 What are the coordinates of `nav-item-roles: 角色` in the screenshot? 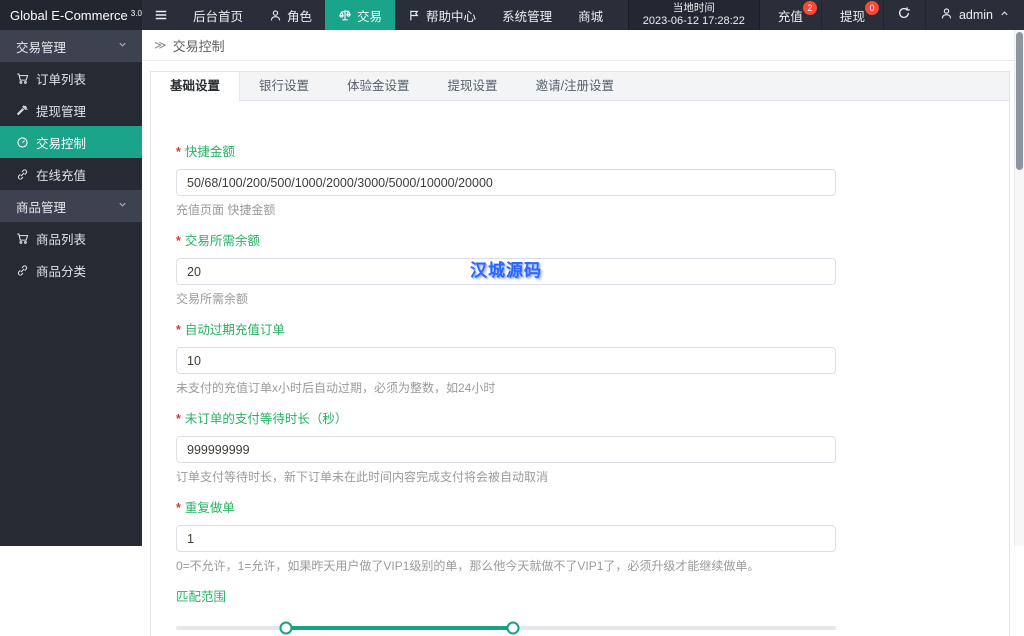 It's located at (290, 15).